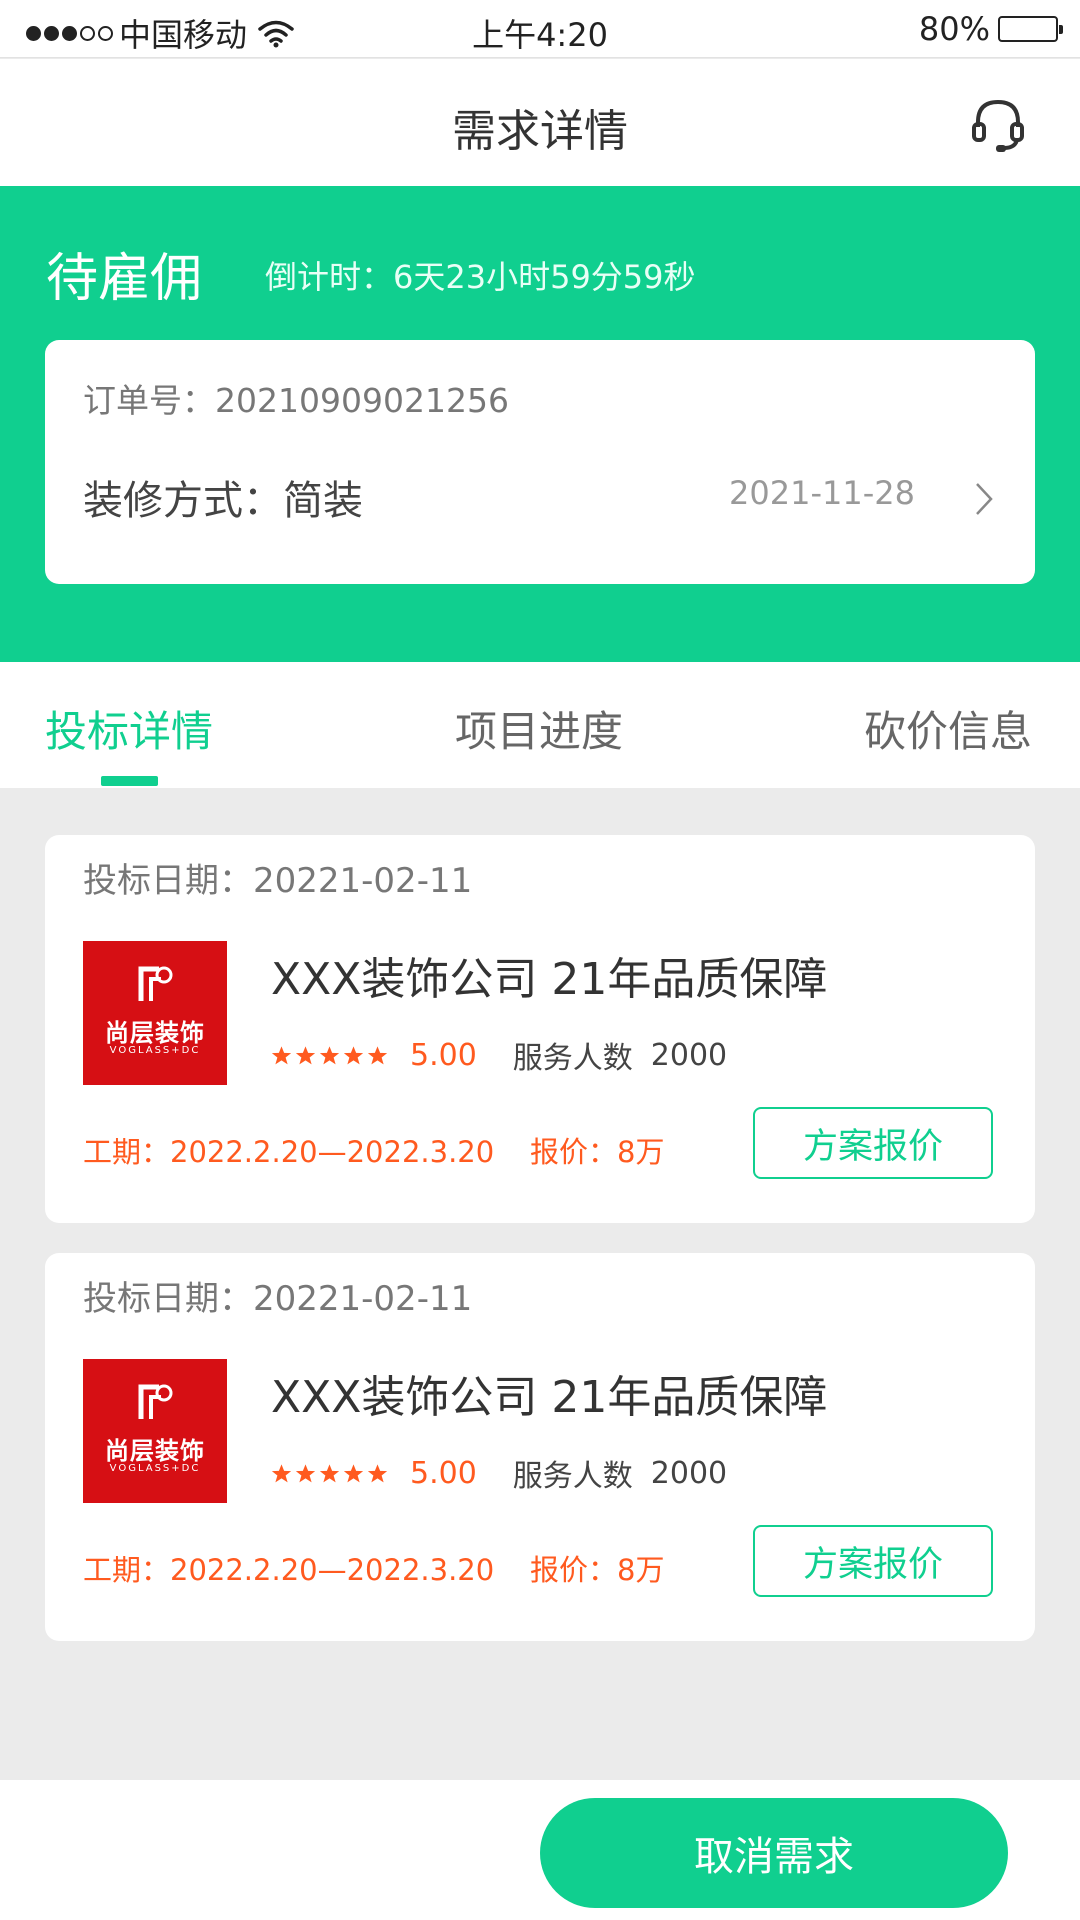 The width and height of the screenshot is (1080, 1920). Describe the element at coordinates (183, 501) in the screenshot. I see `decoration-label: 装修方式：` at that location.